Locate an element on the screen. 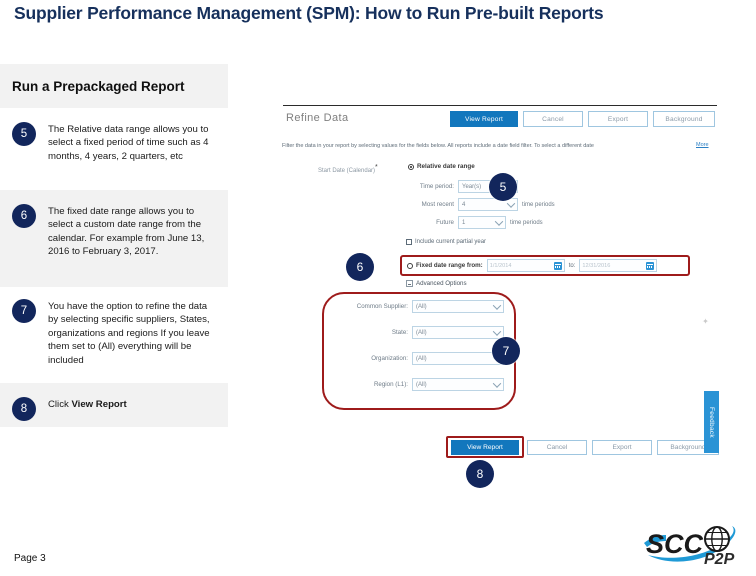 The height and width of the screenshot is (576, 756). future-label: Future is located at coordinates (445, 222).